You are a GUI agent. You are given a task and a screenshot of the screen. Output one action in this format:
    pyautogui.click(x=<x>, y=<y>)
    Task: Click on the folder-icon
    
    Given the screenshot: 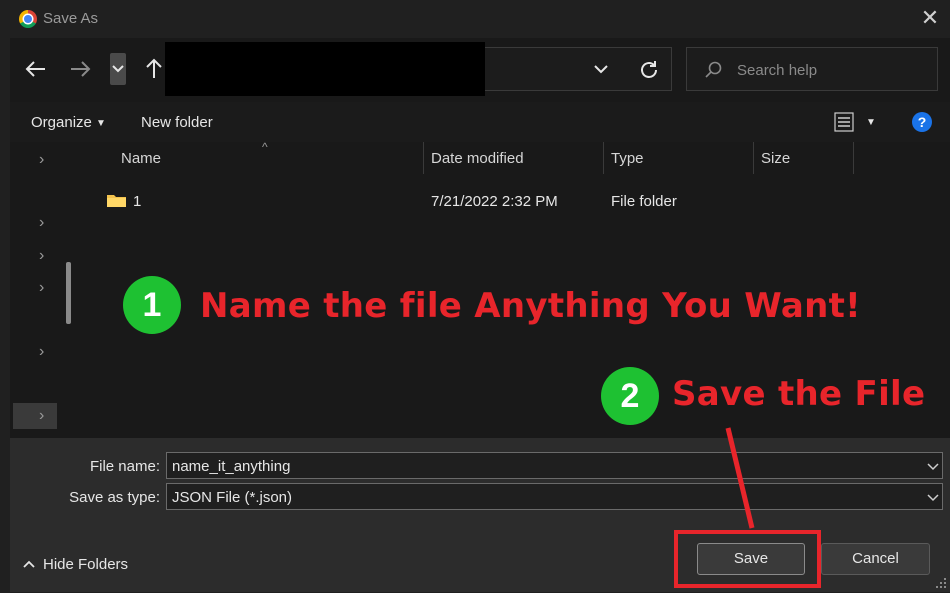 What is the action you would take?
    pyautogui.click(x=116, y=200)
    